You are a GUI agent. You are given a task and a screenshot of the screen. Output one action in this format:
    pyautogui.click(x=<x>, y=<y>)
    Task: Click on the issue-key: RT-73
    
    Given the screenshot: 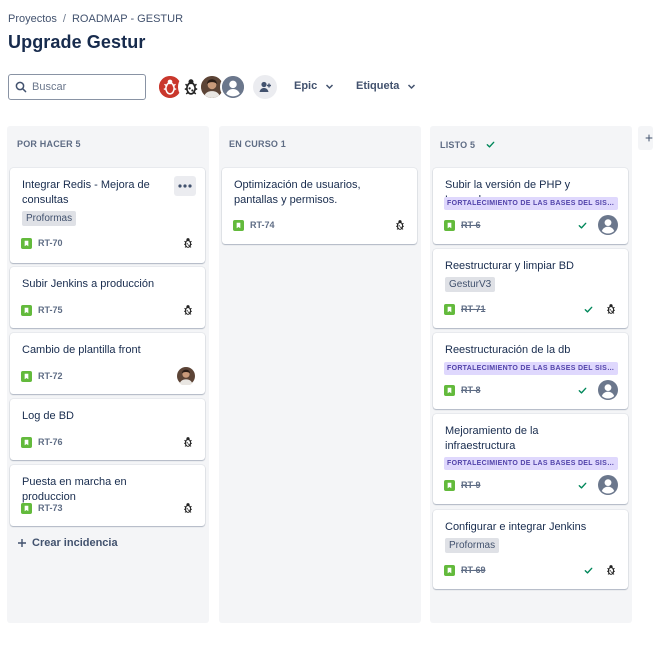 What is the action you would take?
    pyautogui.click(x=50, y=508)
    